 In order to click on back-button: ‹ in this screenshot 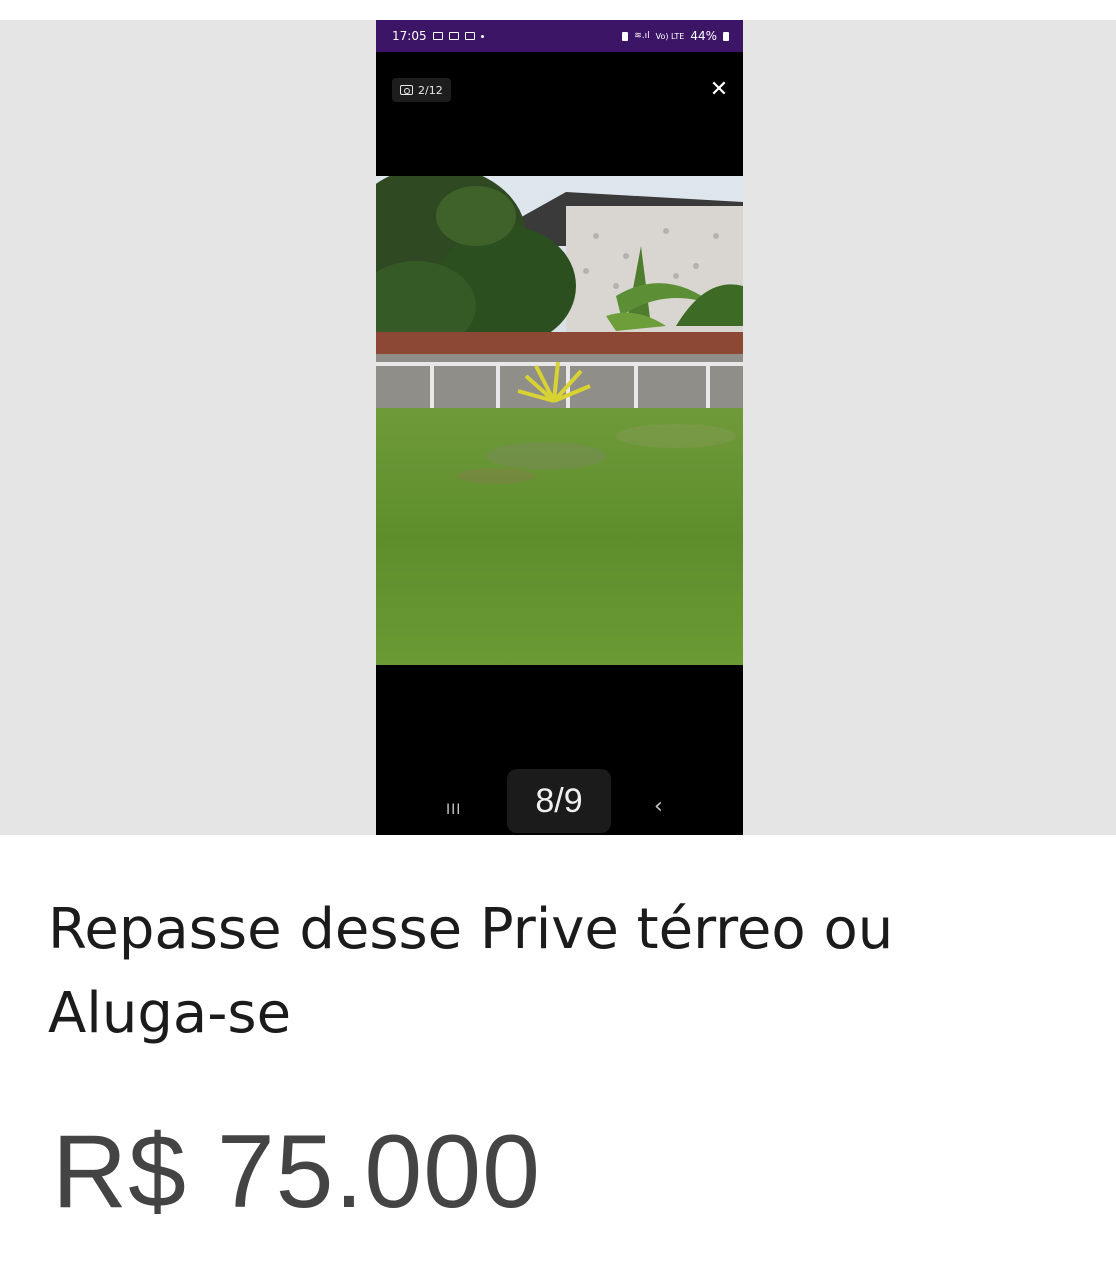, I will do `click(658, 806)`.